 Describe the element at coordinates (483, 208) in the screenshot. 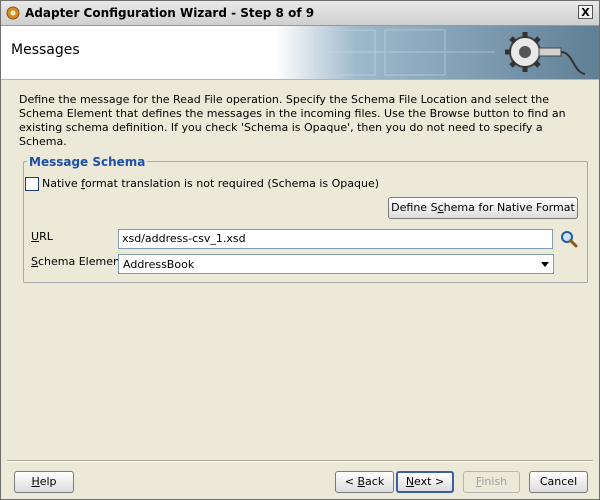

I see `define-schema-button: Define Schema for Native Format` at that location.